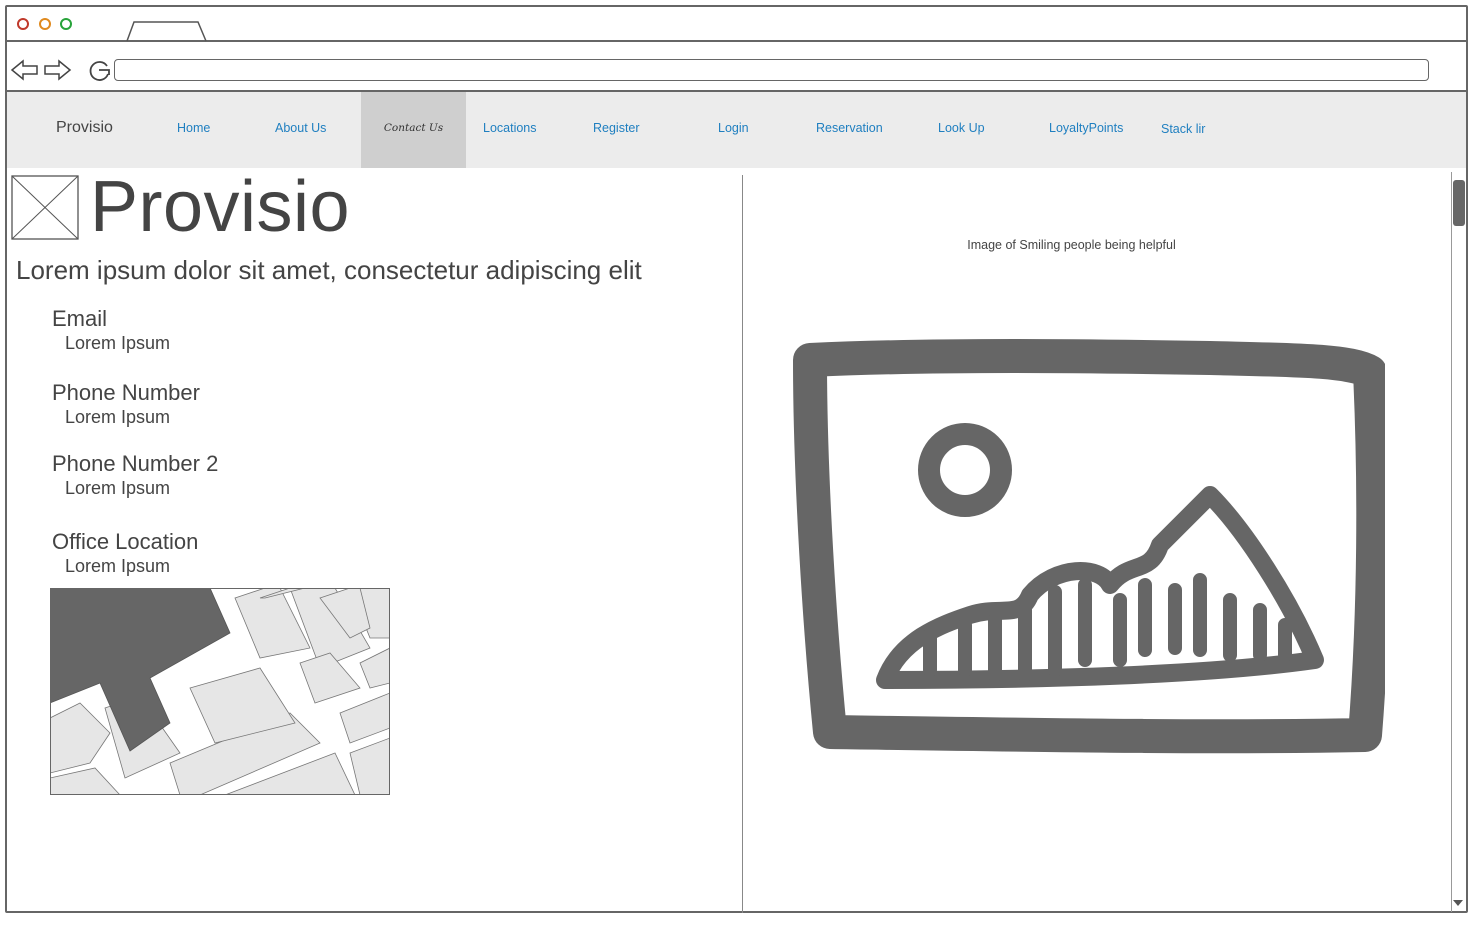 The height and width of the screenshot is (928, 1475). What do you see at coordinates (118, 343) in the screenshot?
I see `email-value: Lorem Ipsum` at bounding box center [118, 343].